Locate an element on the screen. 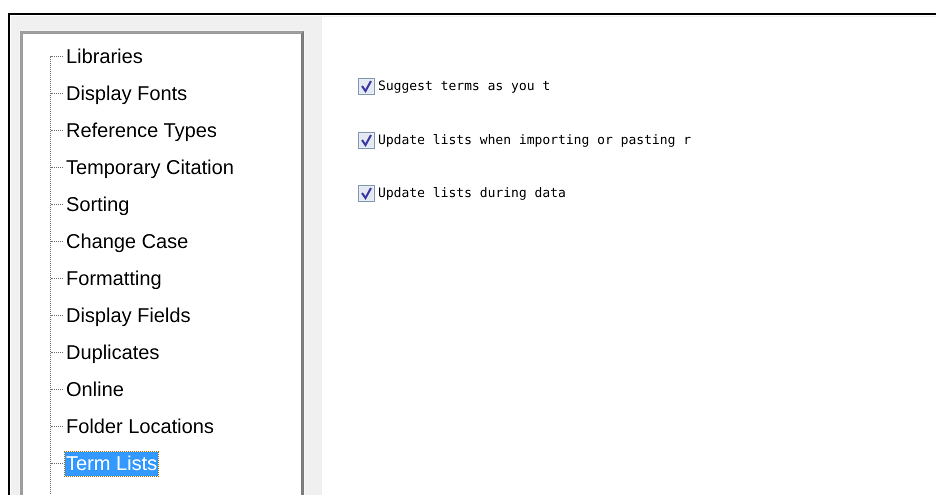 Image resolution: width=936 pixels, height=495 pixels. tree-item: Reference Types is located at coordinates (141, 130).